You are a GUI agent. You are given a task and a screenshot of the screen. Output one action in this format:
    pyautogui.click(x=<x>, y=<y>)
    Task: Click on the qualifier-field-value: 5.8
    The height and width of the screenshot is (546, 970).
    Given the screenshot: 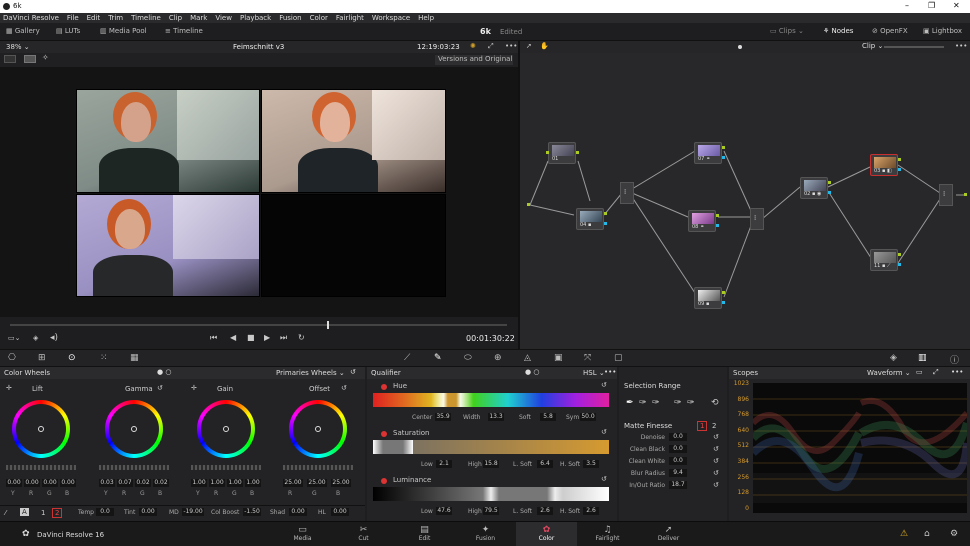 What is the action you would take?
    pyautogui.click(x=548, y=417)
    